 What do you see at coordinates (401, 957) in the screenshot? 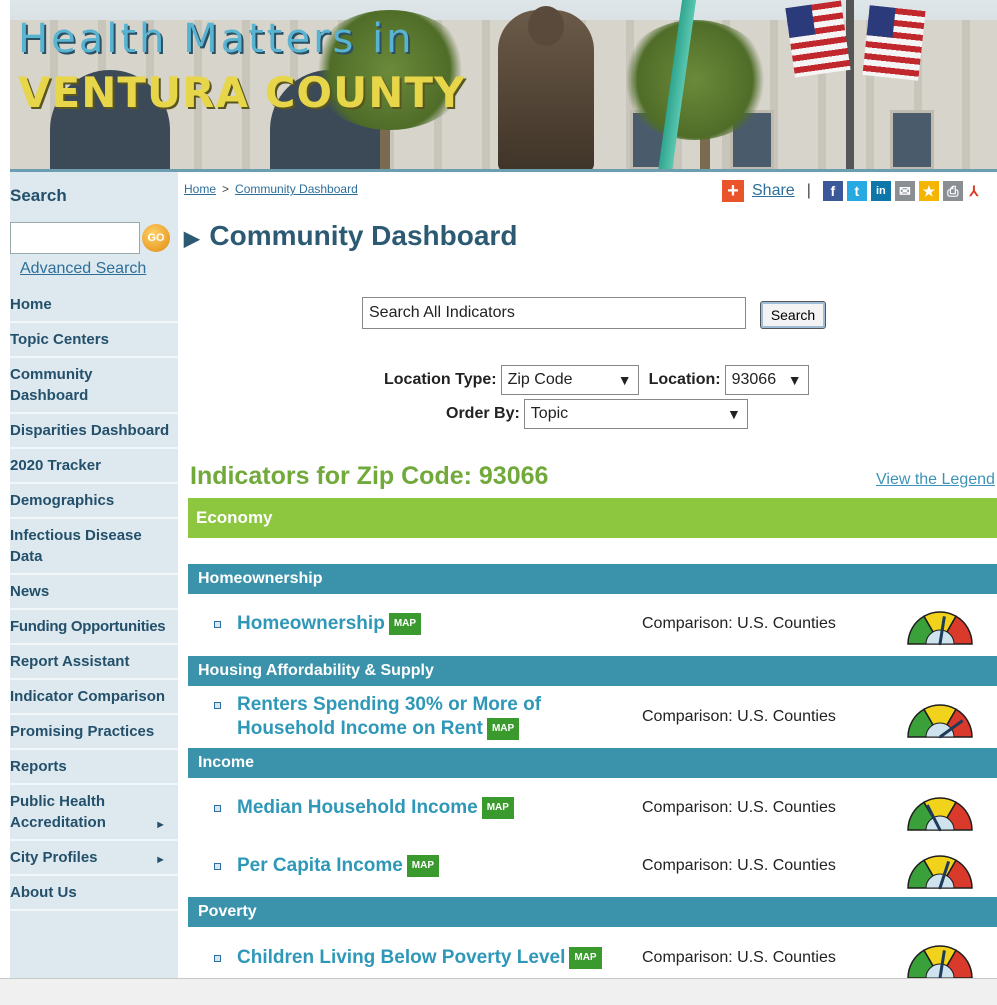
I see `indicator-name: Children Living Below Poverty Level` at bounding box center [401, 957].